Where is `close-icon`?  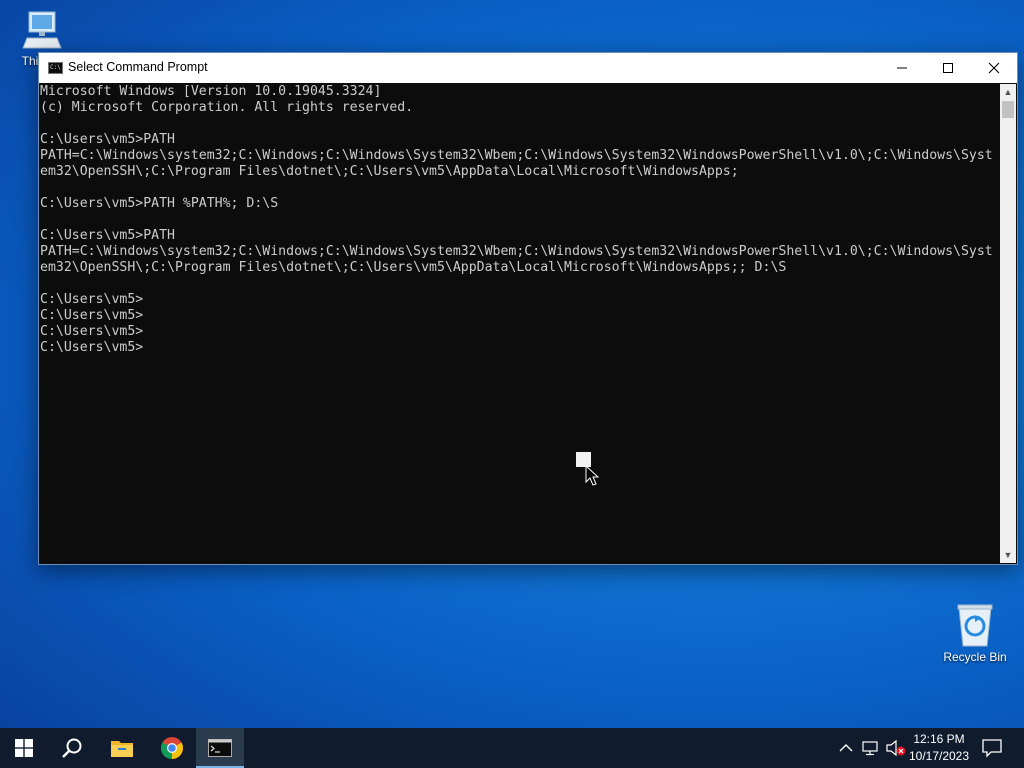 close-icon is located at coordinates (994, 68).